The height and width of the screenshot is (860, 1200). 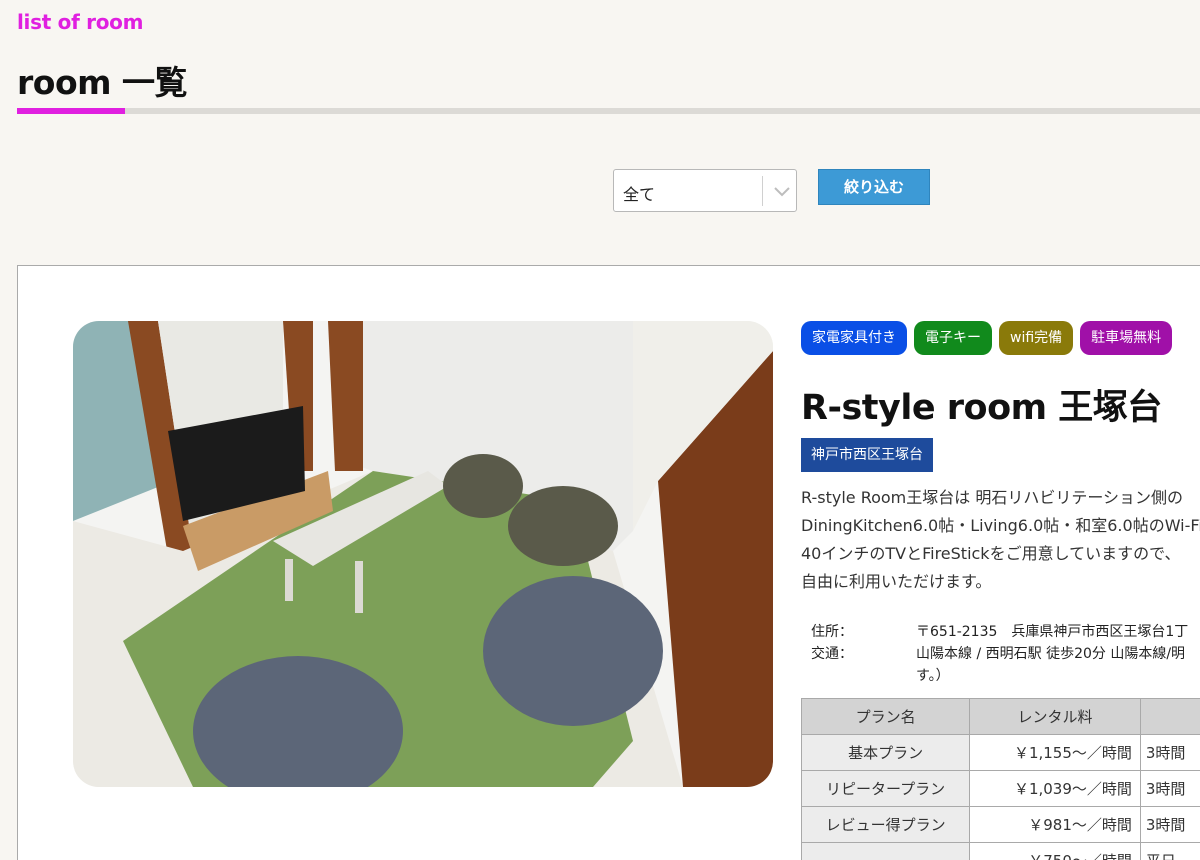 I want to click on description-line: R-style Room王塚台は 明石リハビリテーション側の, so click(x=992, y=497).